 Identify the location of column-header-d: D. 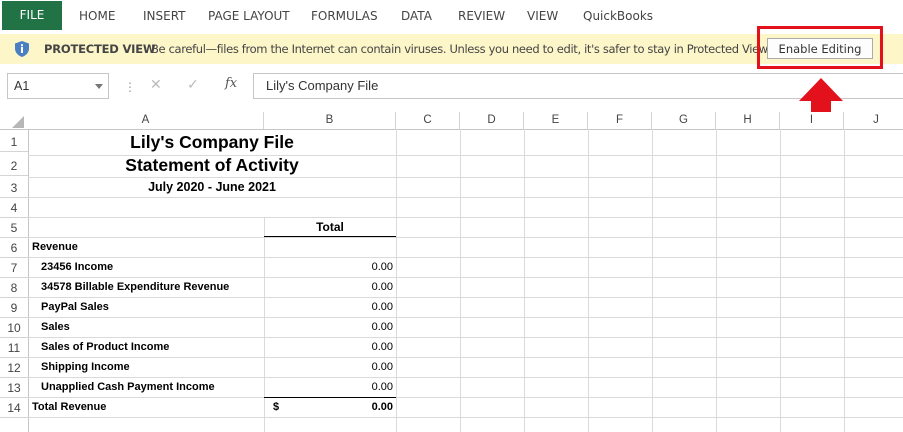
(492, 120).